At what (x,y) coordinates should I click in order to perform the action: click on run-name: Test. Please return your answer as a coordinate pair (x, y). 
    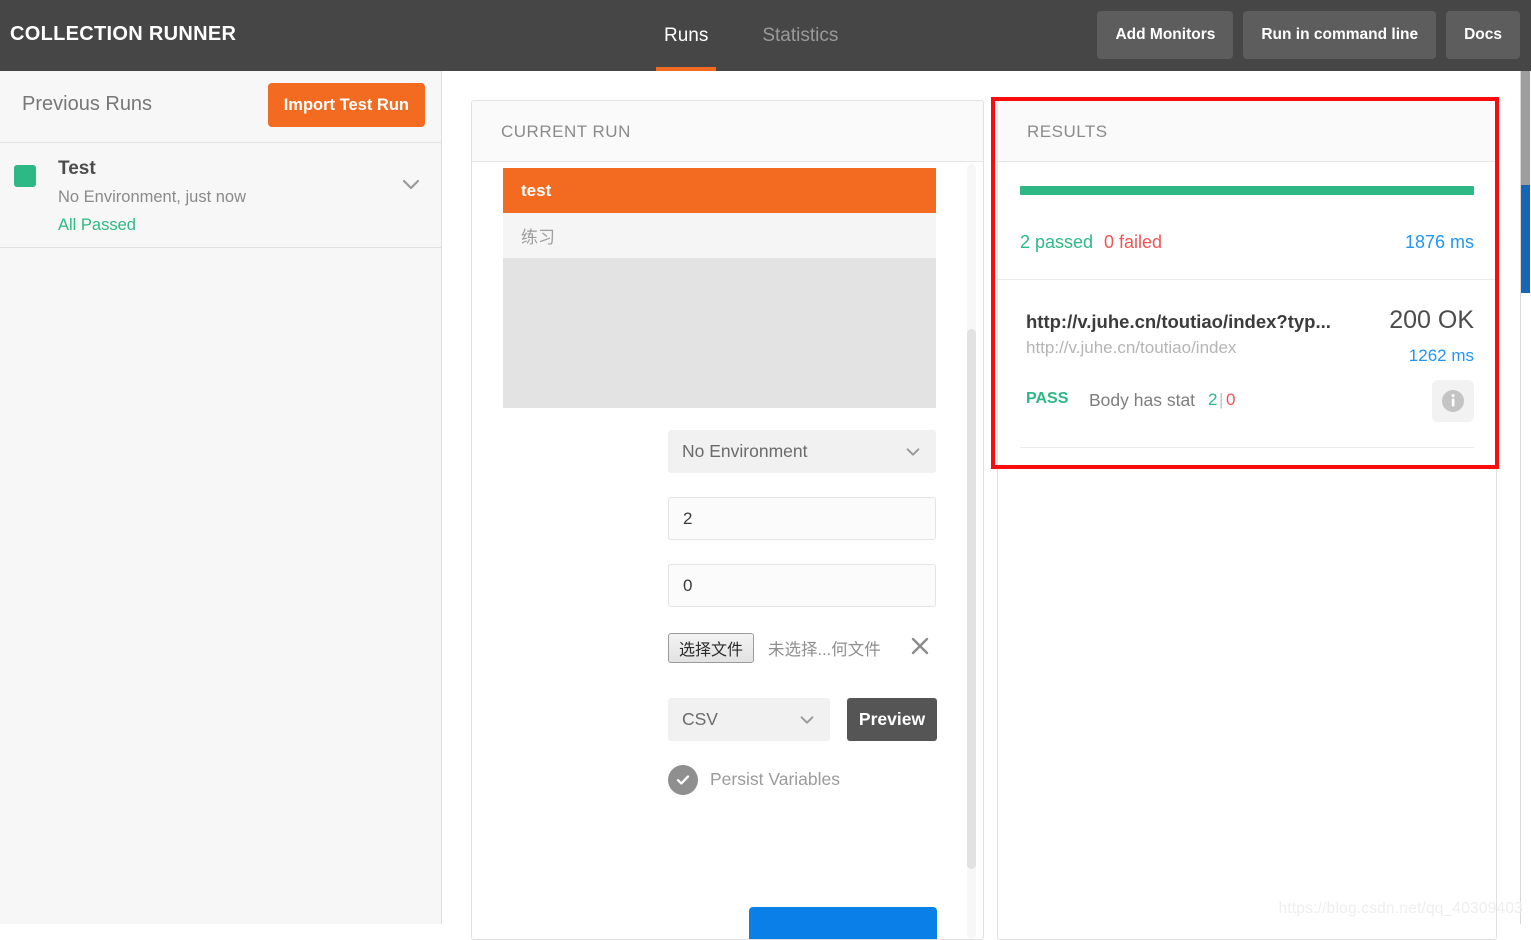
    Looking at the image, I should click on (77, 169).